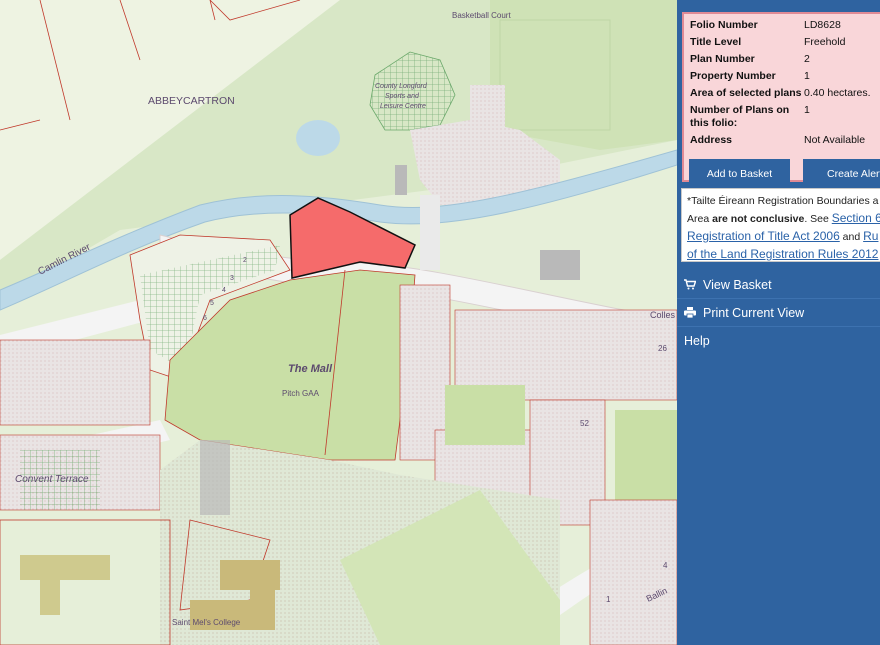  I want to click on plot-number-3: 3, so click(232, 278).